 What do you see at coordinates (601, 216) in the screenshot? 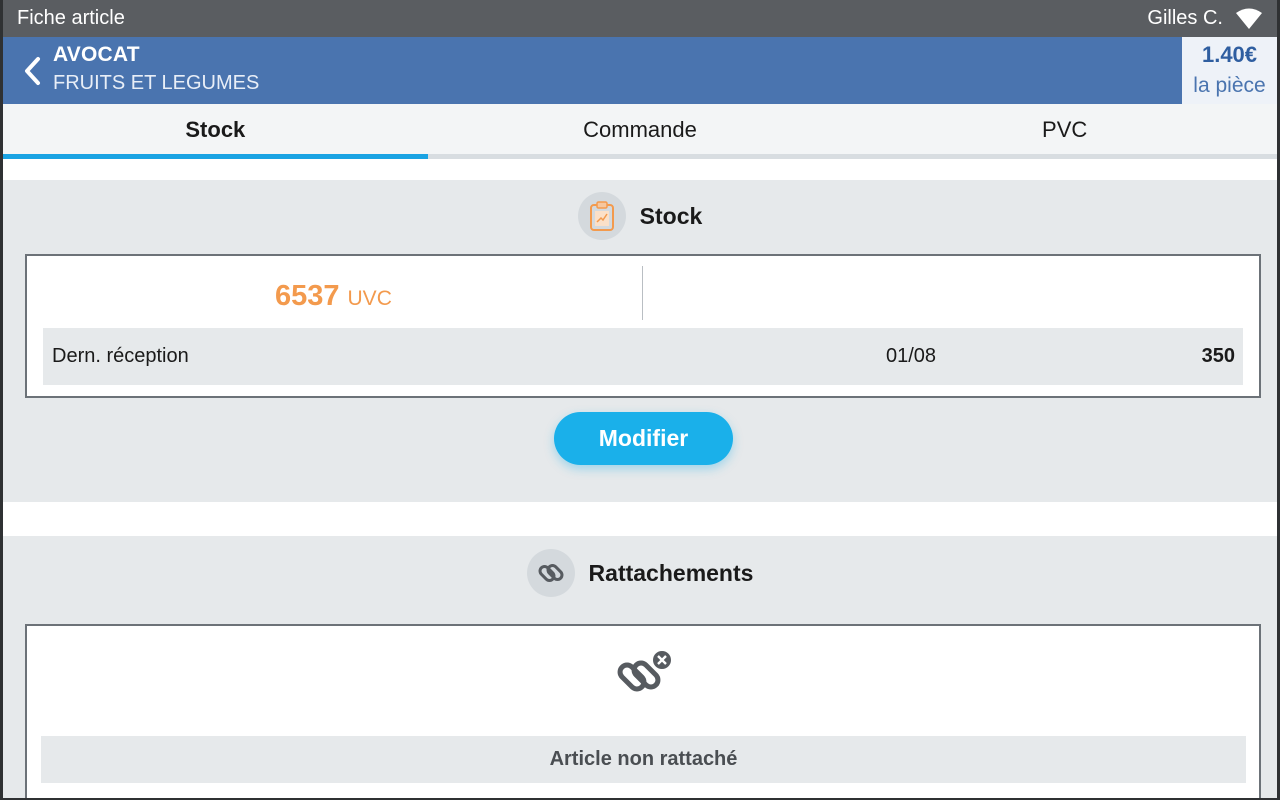
I see `clipboard-chart-icon` at bounding box center [601, 216].